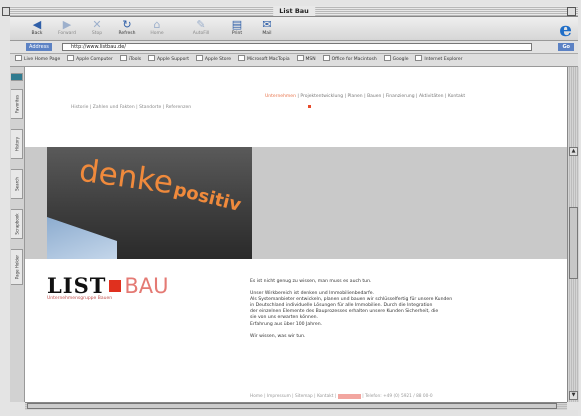  I want to click on favorite-link: Office for Macintosh, so click(350, 60).